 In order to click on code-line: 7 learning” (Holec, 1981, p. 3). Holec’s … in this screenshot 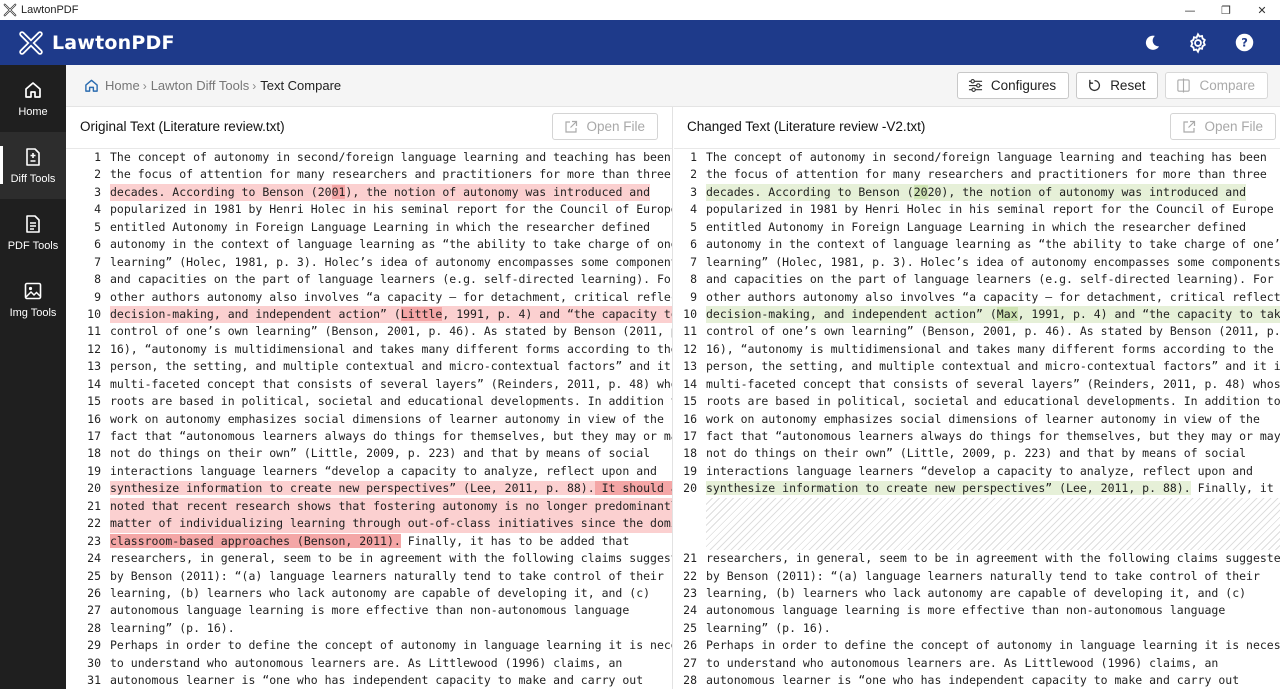, I will do `click(977, 262)`.